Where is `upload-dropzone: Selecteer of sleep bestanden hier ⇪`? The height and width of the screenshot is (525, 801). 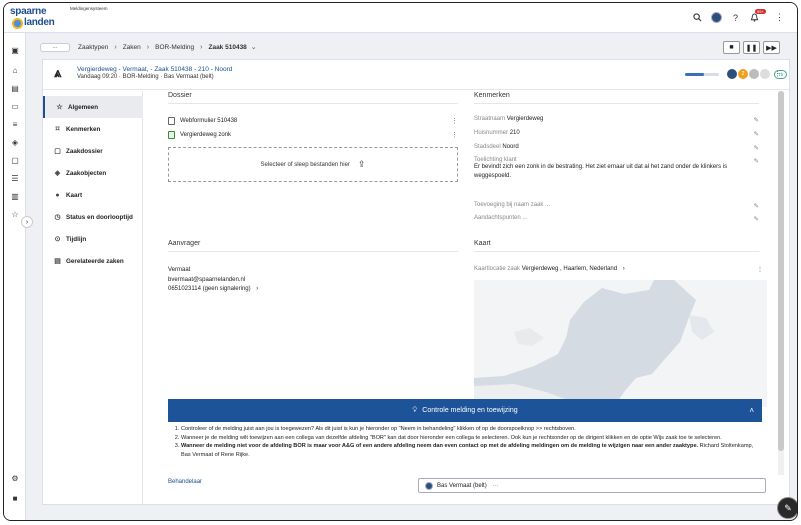 upload-dropzone: Selecteer of sleep bestanden hier ⇪ is located at coordinates (313, 164).